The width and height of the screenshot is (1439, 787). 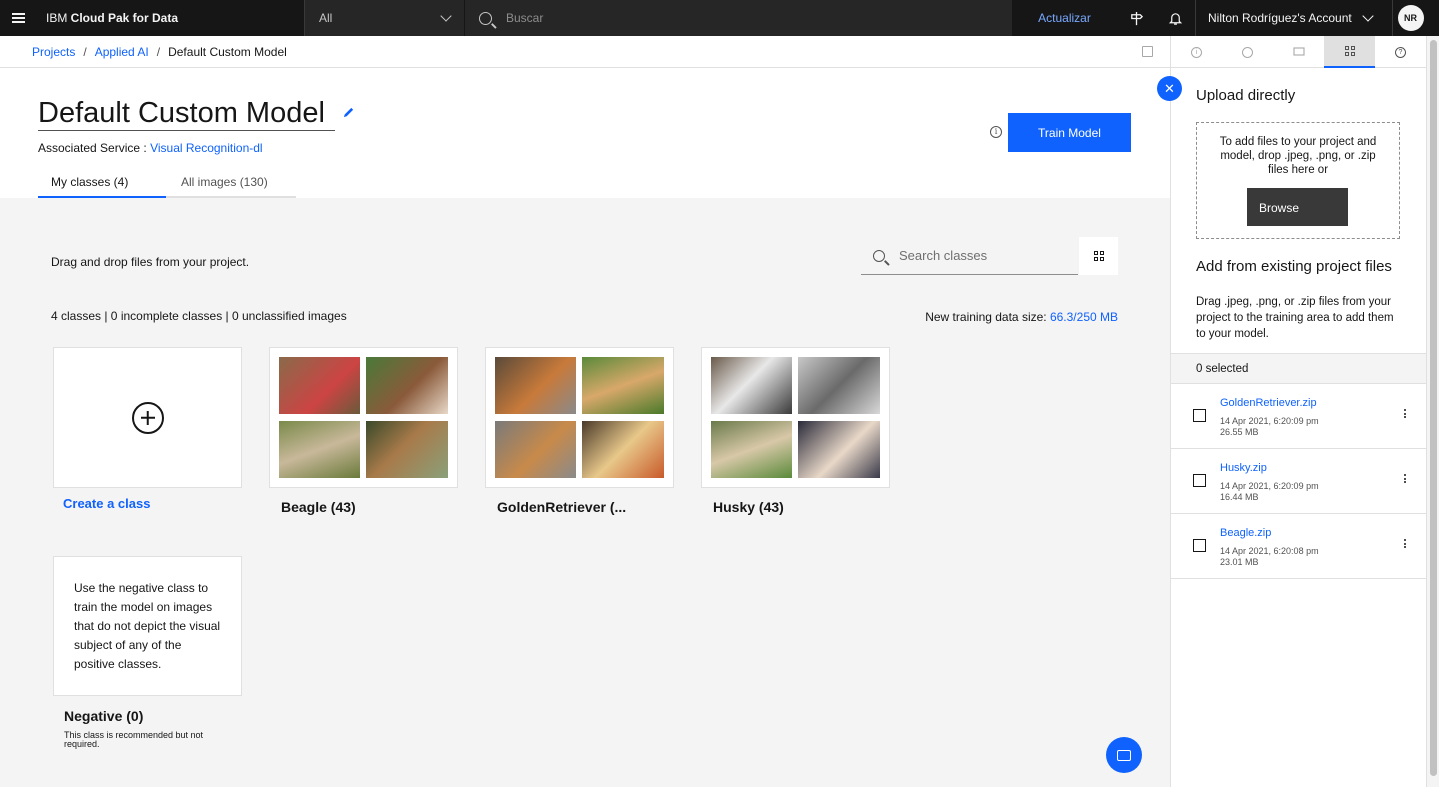 What do you see at coordinates (384, 18) in the screenshot?
I see `search-scope-select: All` at bounding box center [384, 18].